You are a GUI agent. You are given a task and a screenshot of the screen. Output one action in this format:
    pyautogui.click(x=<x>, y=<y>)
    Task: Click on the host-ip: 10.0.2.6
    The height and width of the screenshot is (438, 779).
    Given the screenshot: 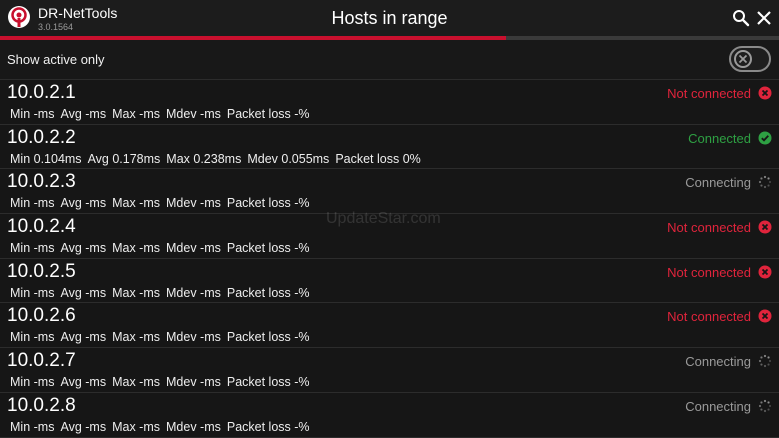 What is the action you would take?
    pyautogui.click(x=41, y=316)
    